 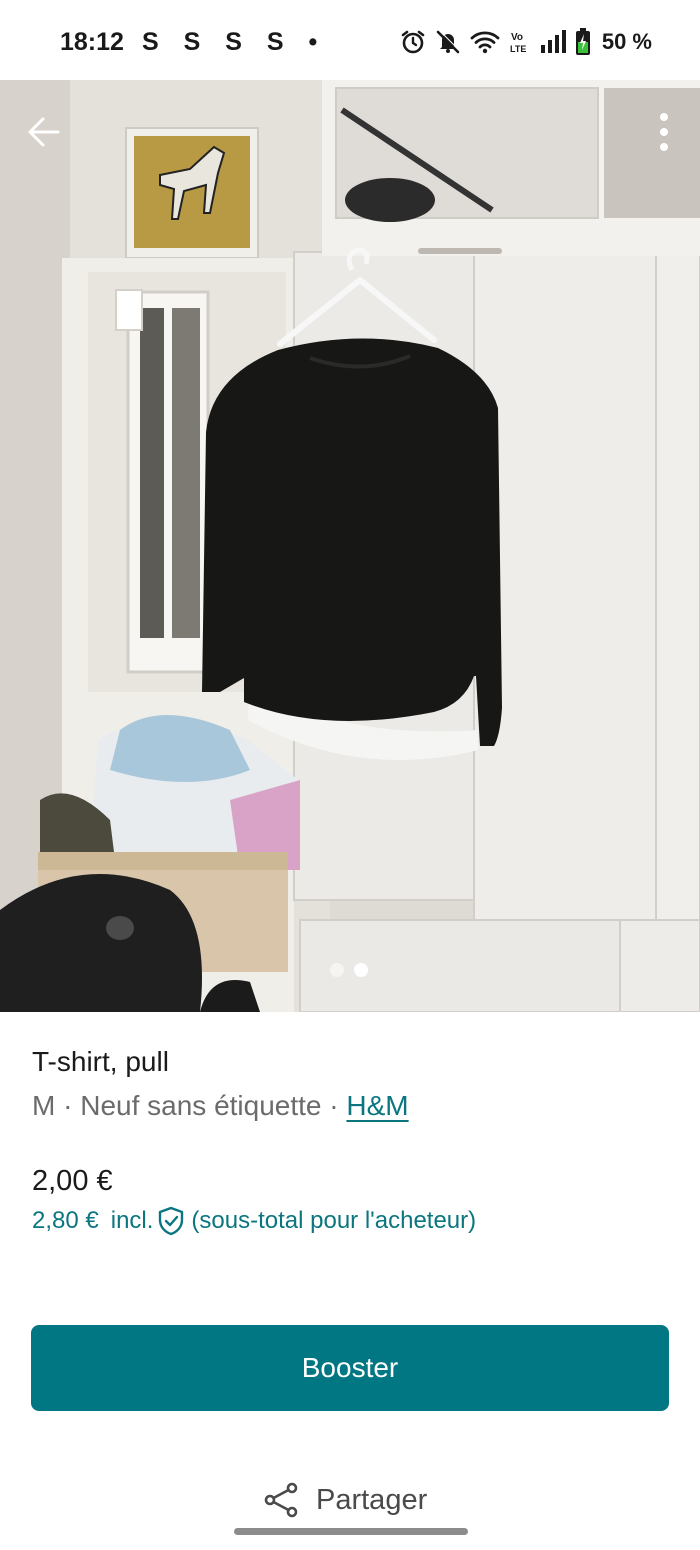 I want to click on alarm-icon, so click(x=413, y=42).